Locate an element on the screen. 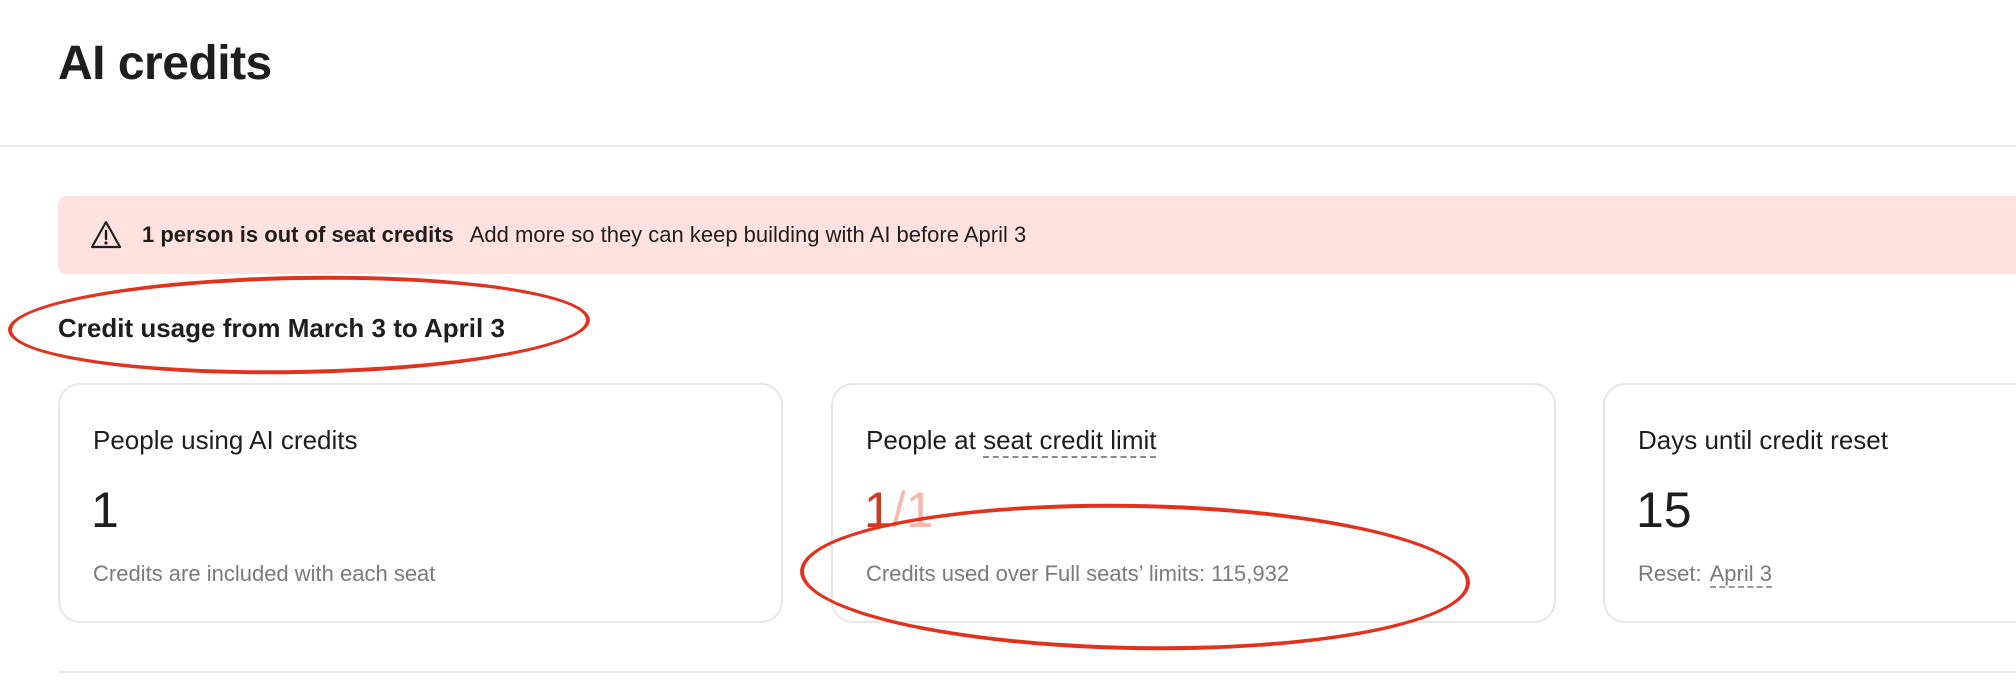 The image size is (2016, 688). days-until-reset-value: 15 is located at coordinates (1664, 510).